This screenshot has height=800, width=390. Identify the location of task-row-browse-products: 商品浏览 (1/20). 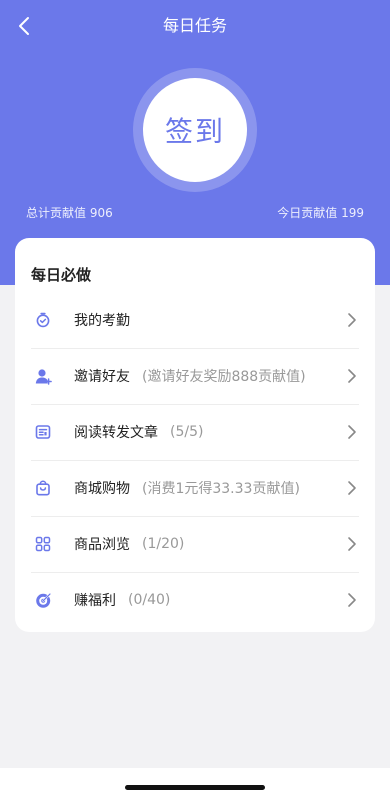
(195, 544).